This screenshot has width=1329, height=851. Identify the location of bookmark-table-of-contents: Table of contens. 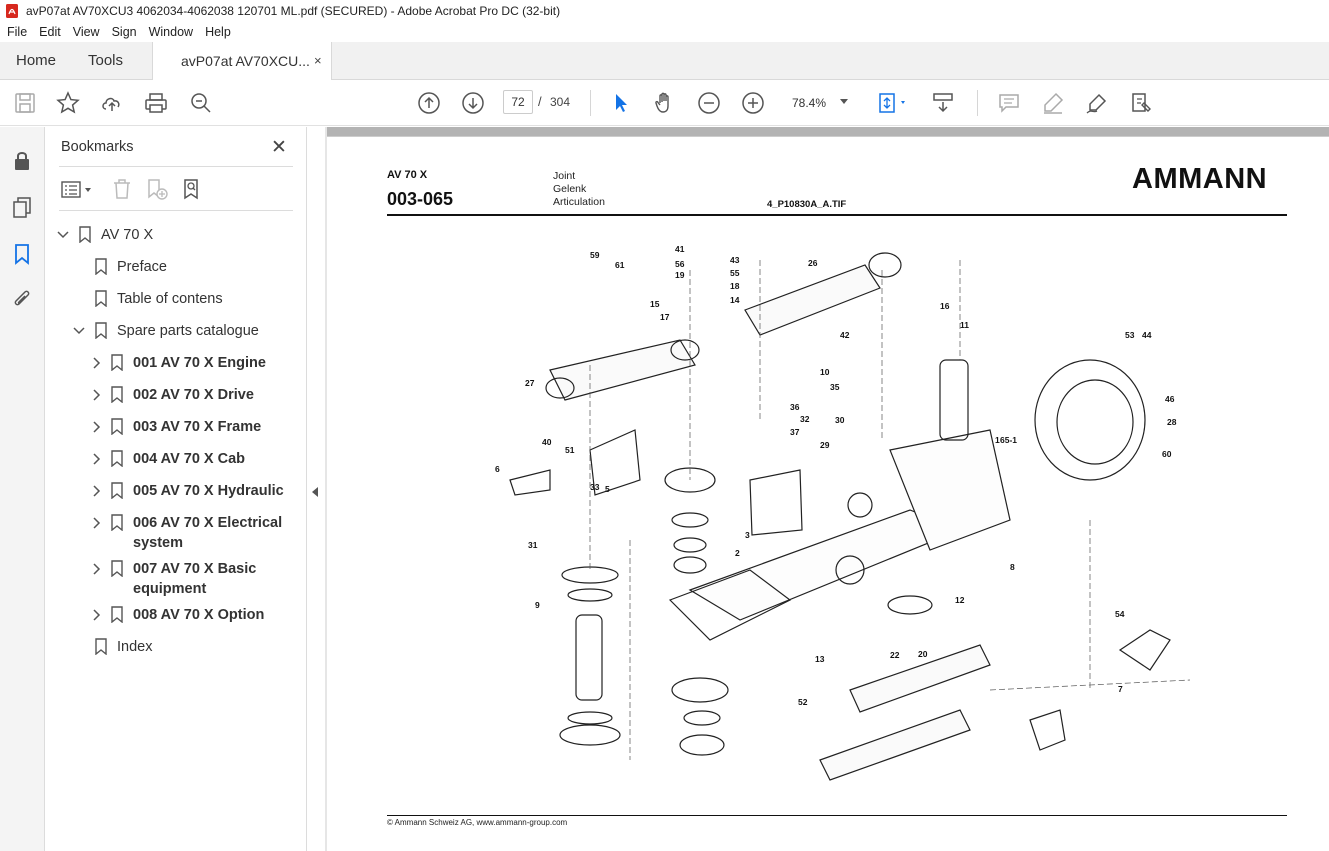
(176, 300).